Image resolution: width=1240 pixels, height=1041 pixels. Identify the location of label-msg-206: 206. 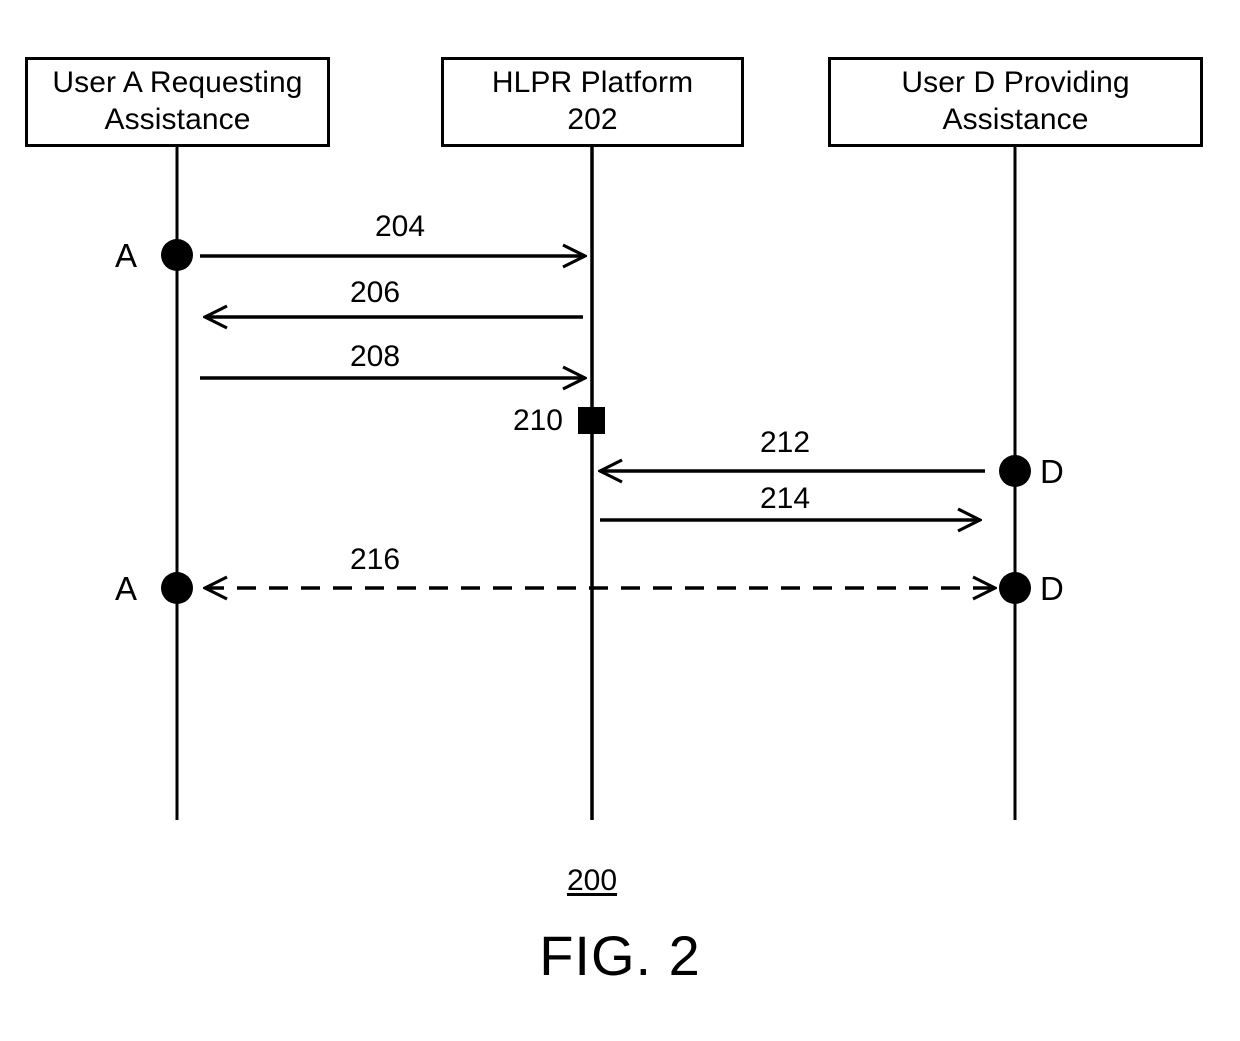
(375, 292).